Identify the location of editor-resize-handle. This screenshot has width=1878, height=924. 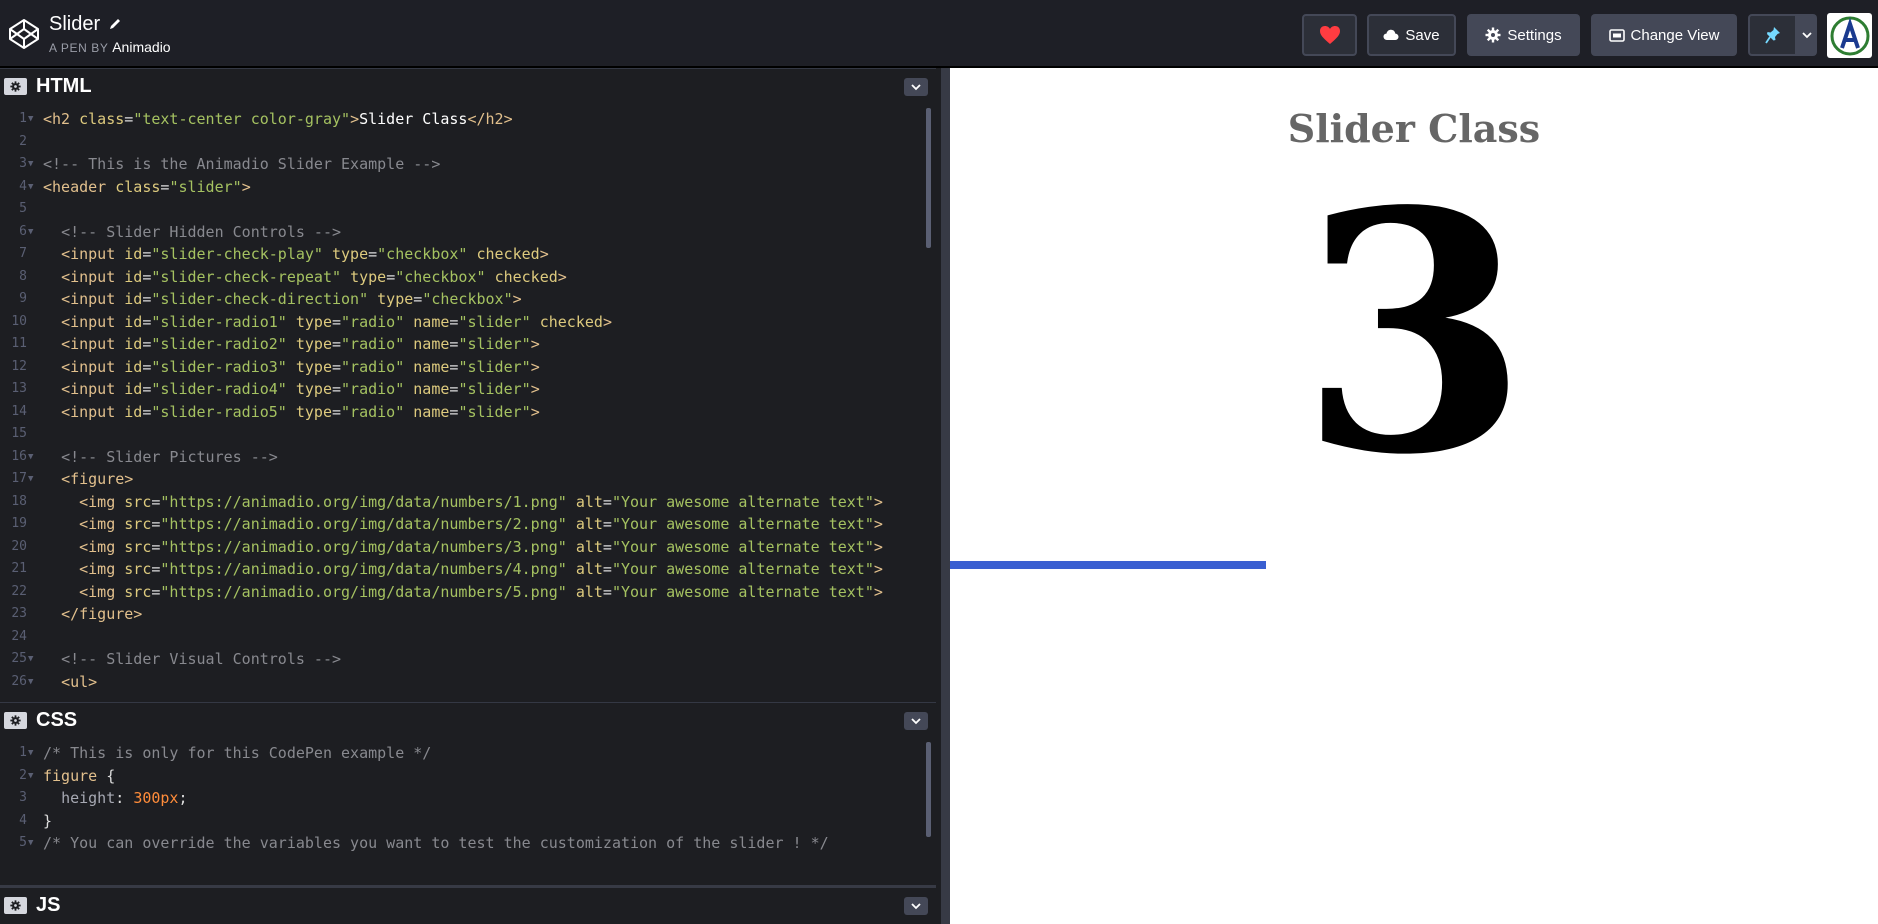
(945, 496).